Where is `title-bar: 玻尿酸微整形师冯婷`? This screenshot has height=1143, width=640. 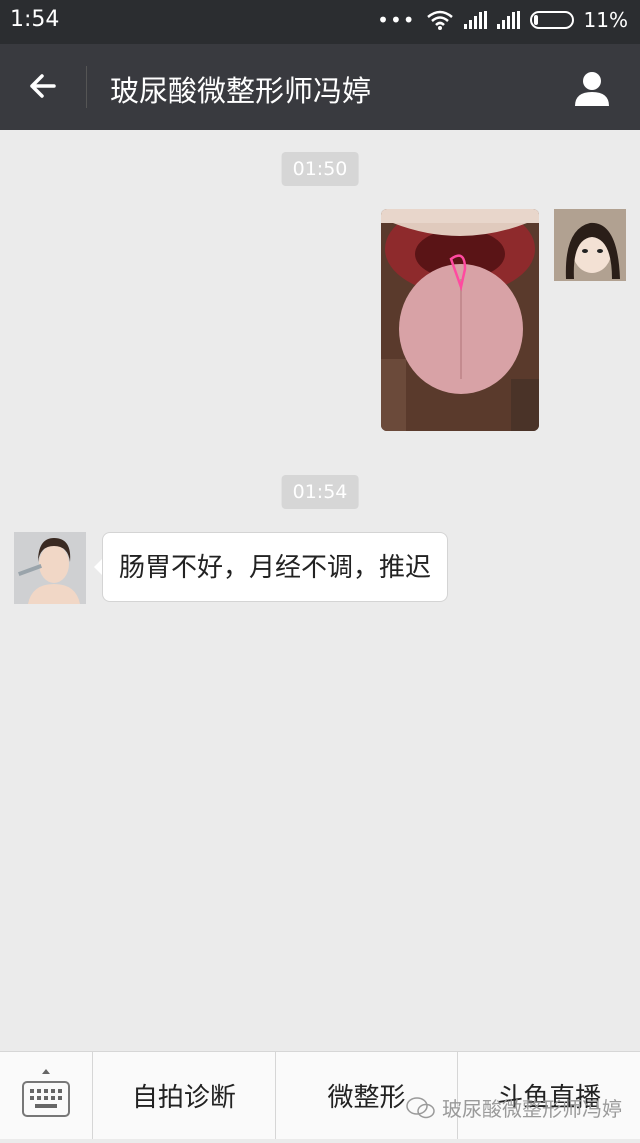
title-bar: 玻尿酸微整形师冯婷 is located at coordinates (320, 87).